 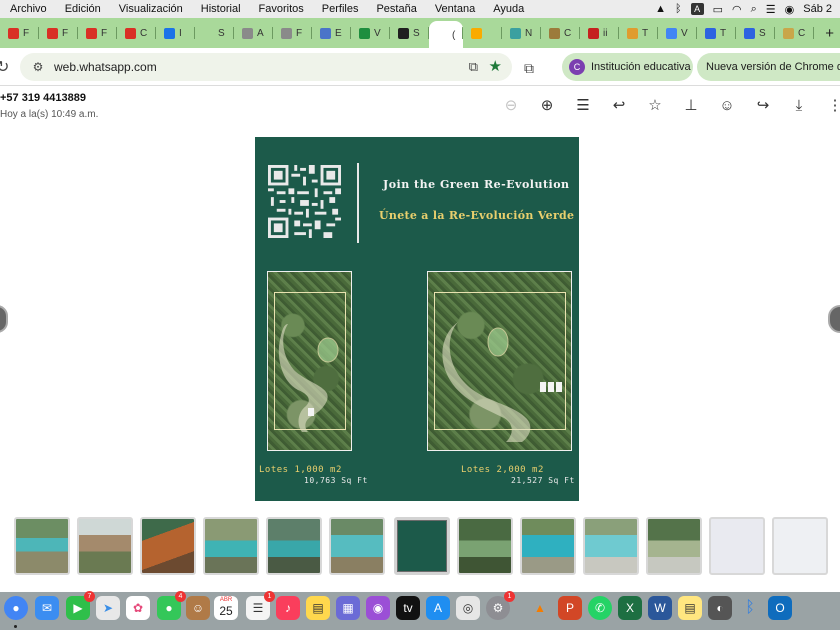 What do you see at coordinates (495, 66) in the screenshot?
I see `bookmark-star-icon: ★` at bounding box center [495, 66].